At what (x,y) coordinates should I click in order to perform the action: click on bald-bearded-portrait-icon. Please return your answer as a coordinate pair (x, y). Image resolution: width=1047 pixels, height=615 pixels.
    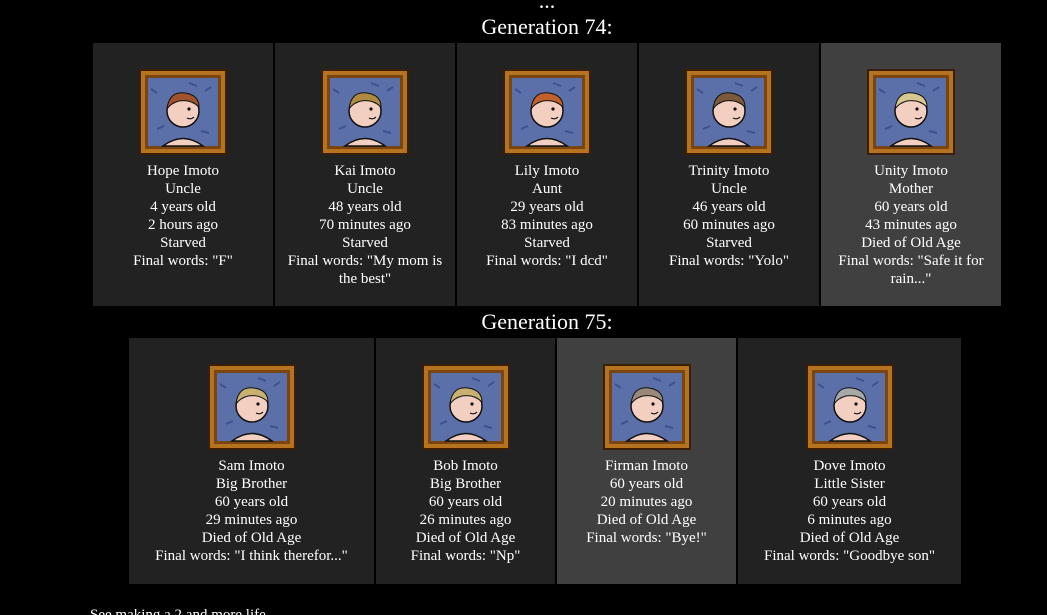
    Looking at the image, I should click on (646, 407).